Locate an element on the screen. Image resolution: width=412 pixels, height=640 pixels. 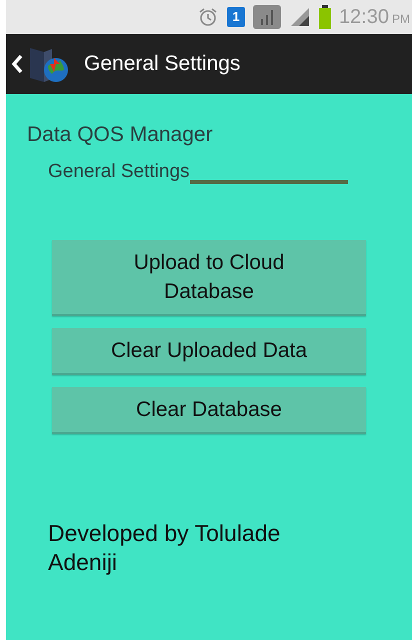
action-button: Clear Uploaded Data is located at coordinates (209, 351).